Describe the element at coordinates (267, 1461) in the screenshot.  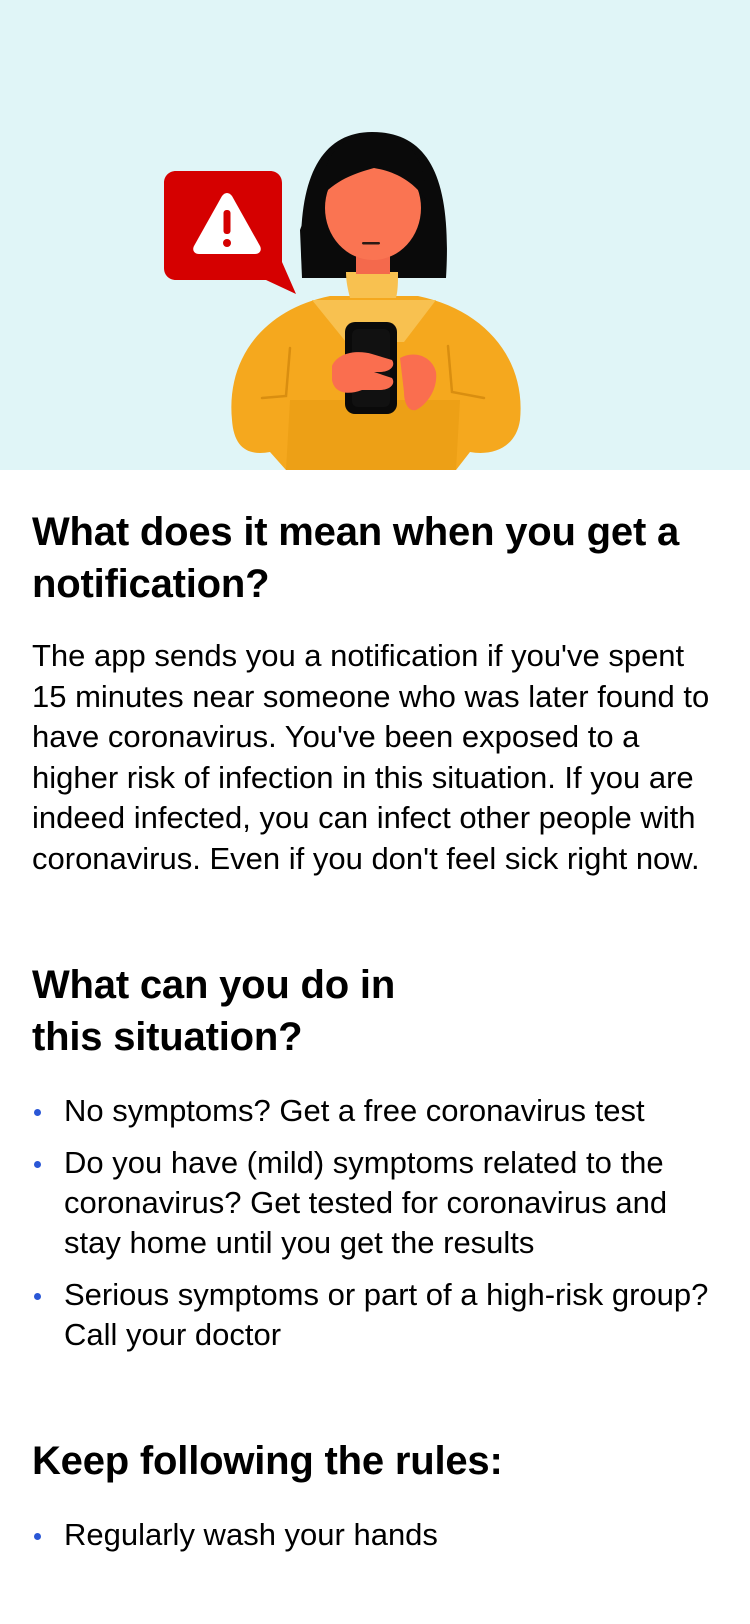
I see `section-title-rules: Keep following the rules:` at that location.